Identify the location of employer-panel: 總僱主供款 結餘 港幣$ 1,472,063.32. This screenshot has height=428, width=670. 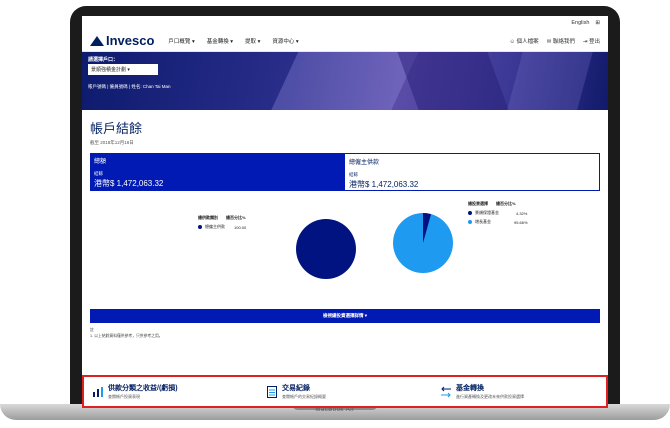
(472, 172).